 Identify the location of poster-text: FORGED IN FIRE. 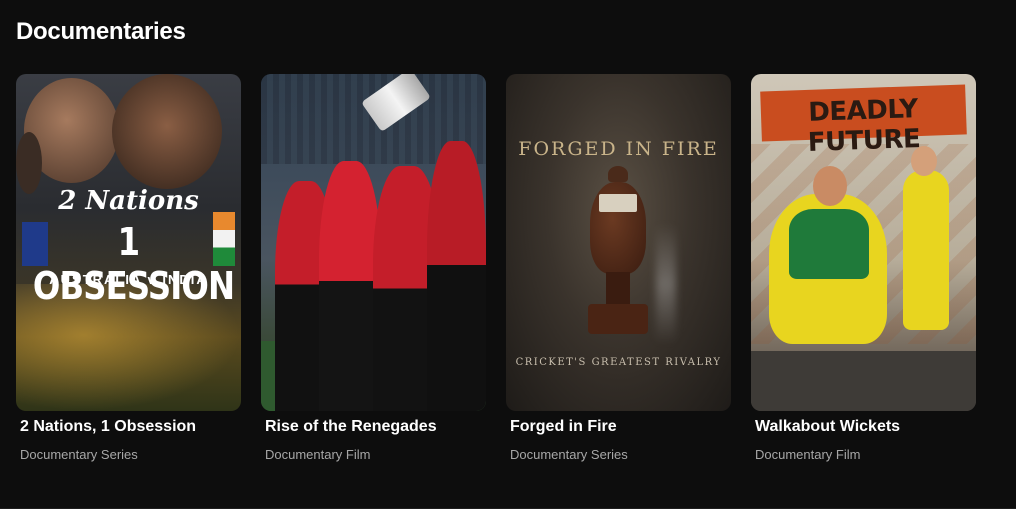
(618, 149).